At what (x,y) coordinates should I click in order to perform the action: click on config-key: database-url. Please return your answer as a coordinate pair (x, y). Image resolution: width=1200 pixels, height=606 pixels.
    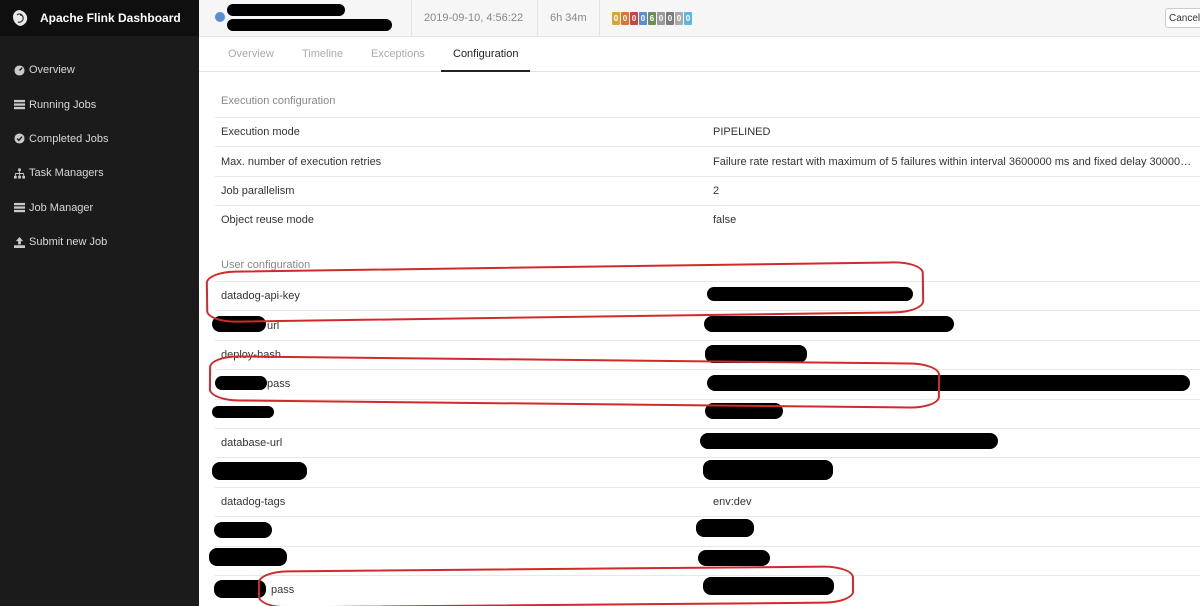
    Looking at the image, I should click on (252, 443).